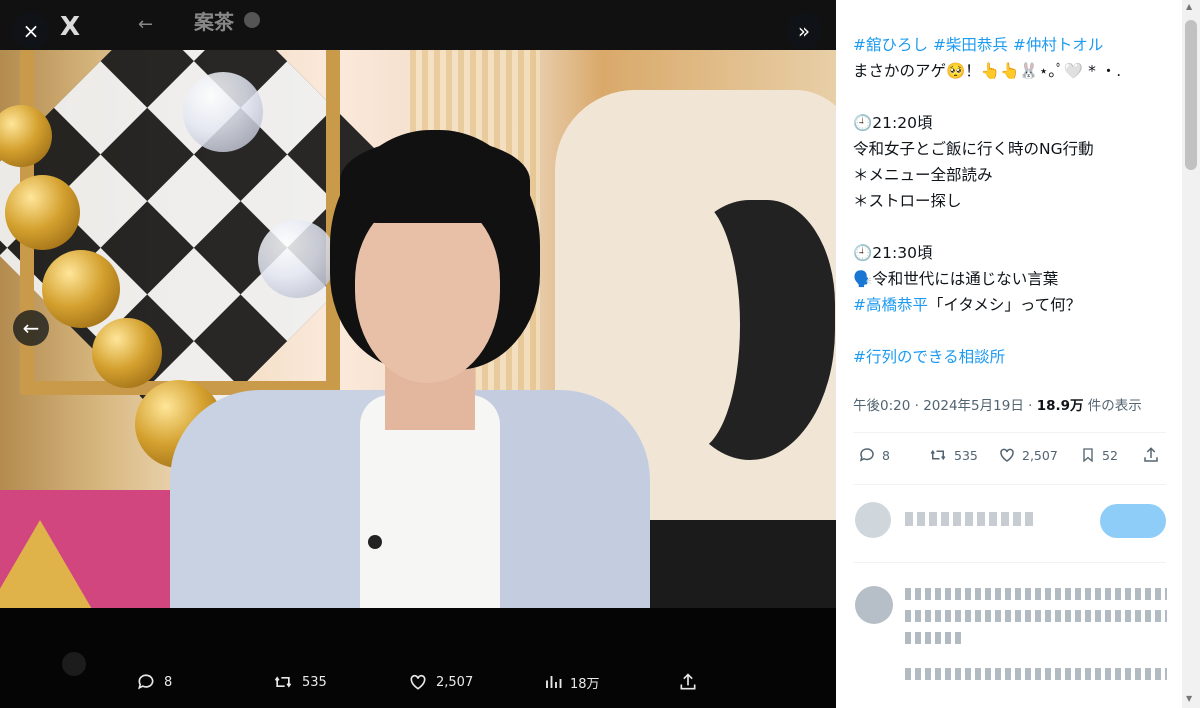 The height and width of the screenshot is (708, 1200). I want to click on x-logo: X, so click(70, 27).